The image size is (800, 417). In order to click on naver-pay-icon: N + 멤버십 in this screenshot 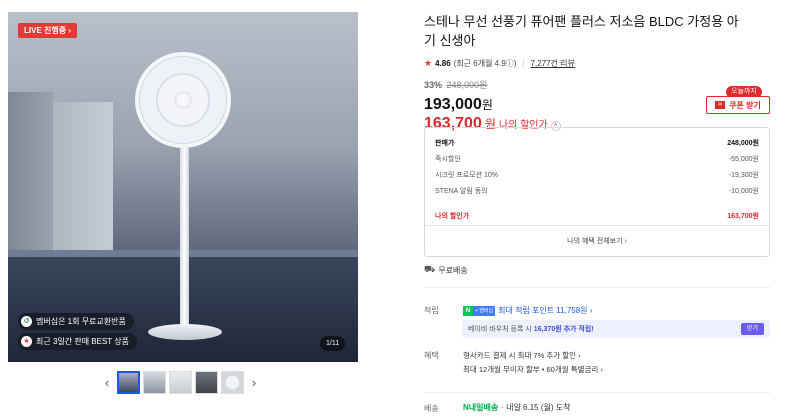, I will do `click(479, 310)`.